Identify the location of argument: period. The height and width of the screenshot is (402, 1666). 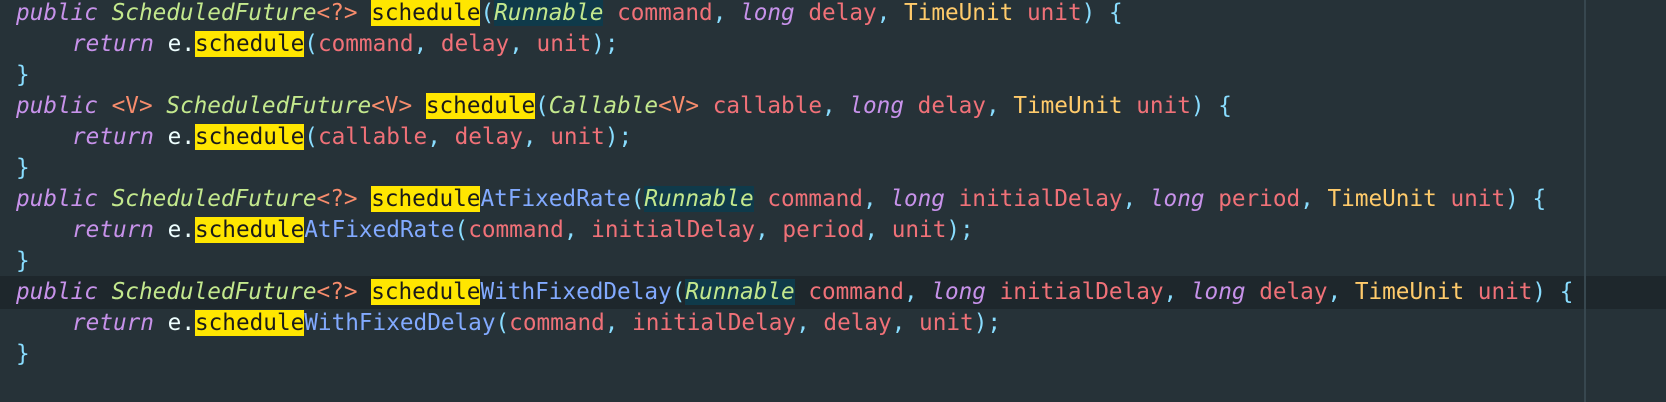
(823, 230).